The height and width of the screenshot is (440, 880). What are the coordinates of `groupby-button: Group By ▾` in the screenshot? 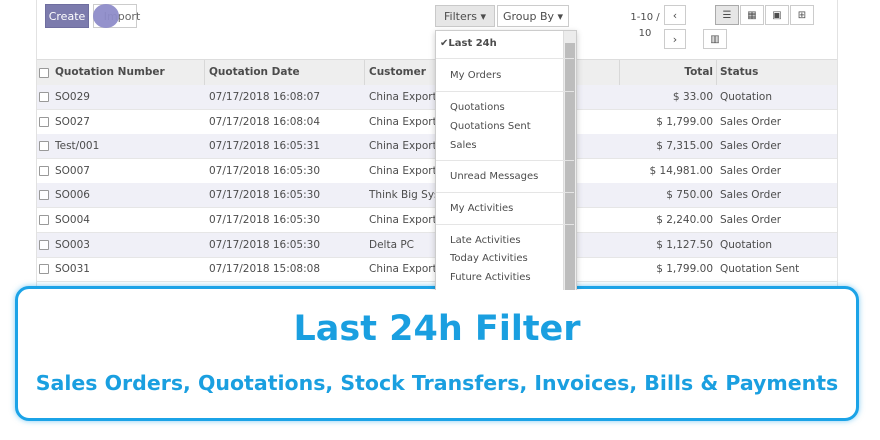 It's located at (533, 16).